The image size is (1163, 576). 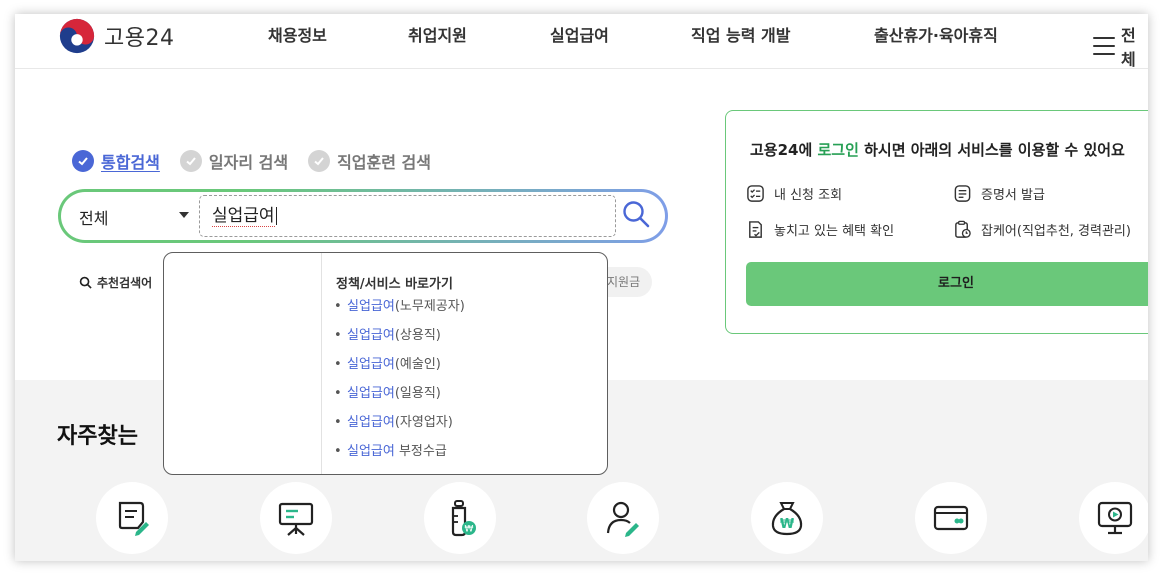 What do you see at coordinates (399, 340) in the screenshot?
I see `suggestion-item: • 실업급여(상용직)` at bounding box center [399, 340].